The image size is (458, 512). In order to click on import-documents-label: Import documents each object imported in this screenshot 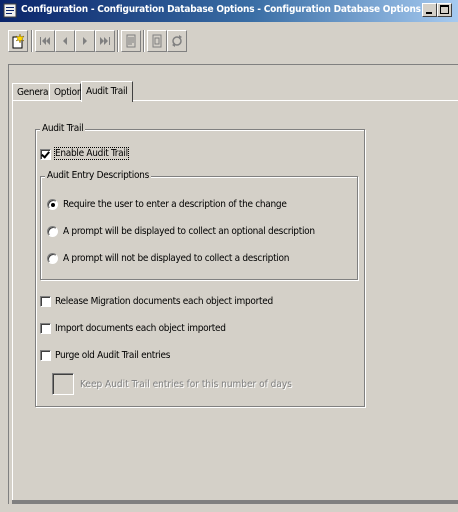, I will do `click(140, 328)`.